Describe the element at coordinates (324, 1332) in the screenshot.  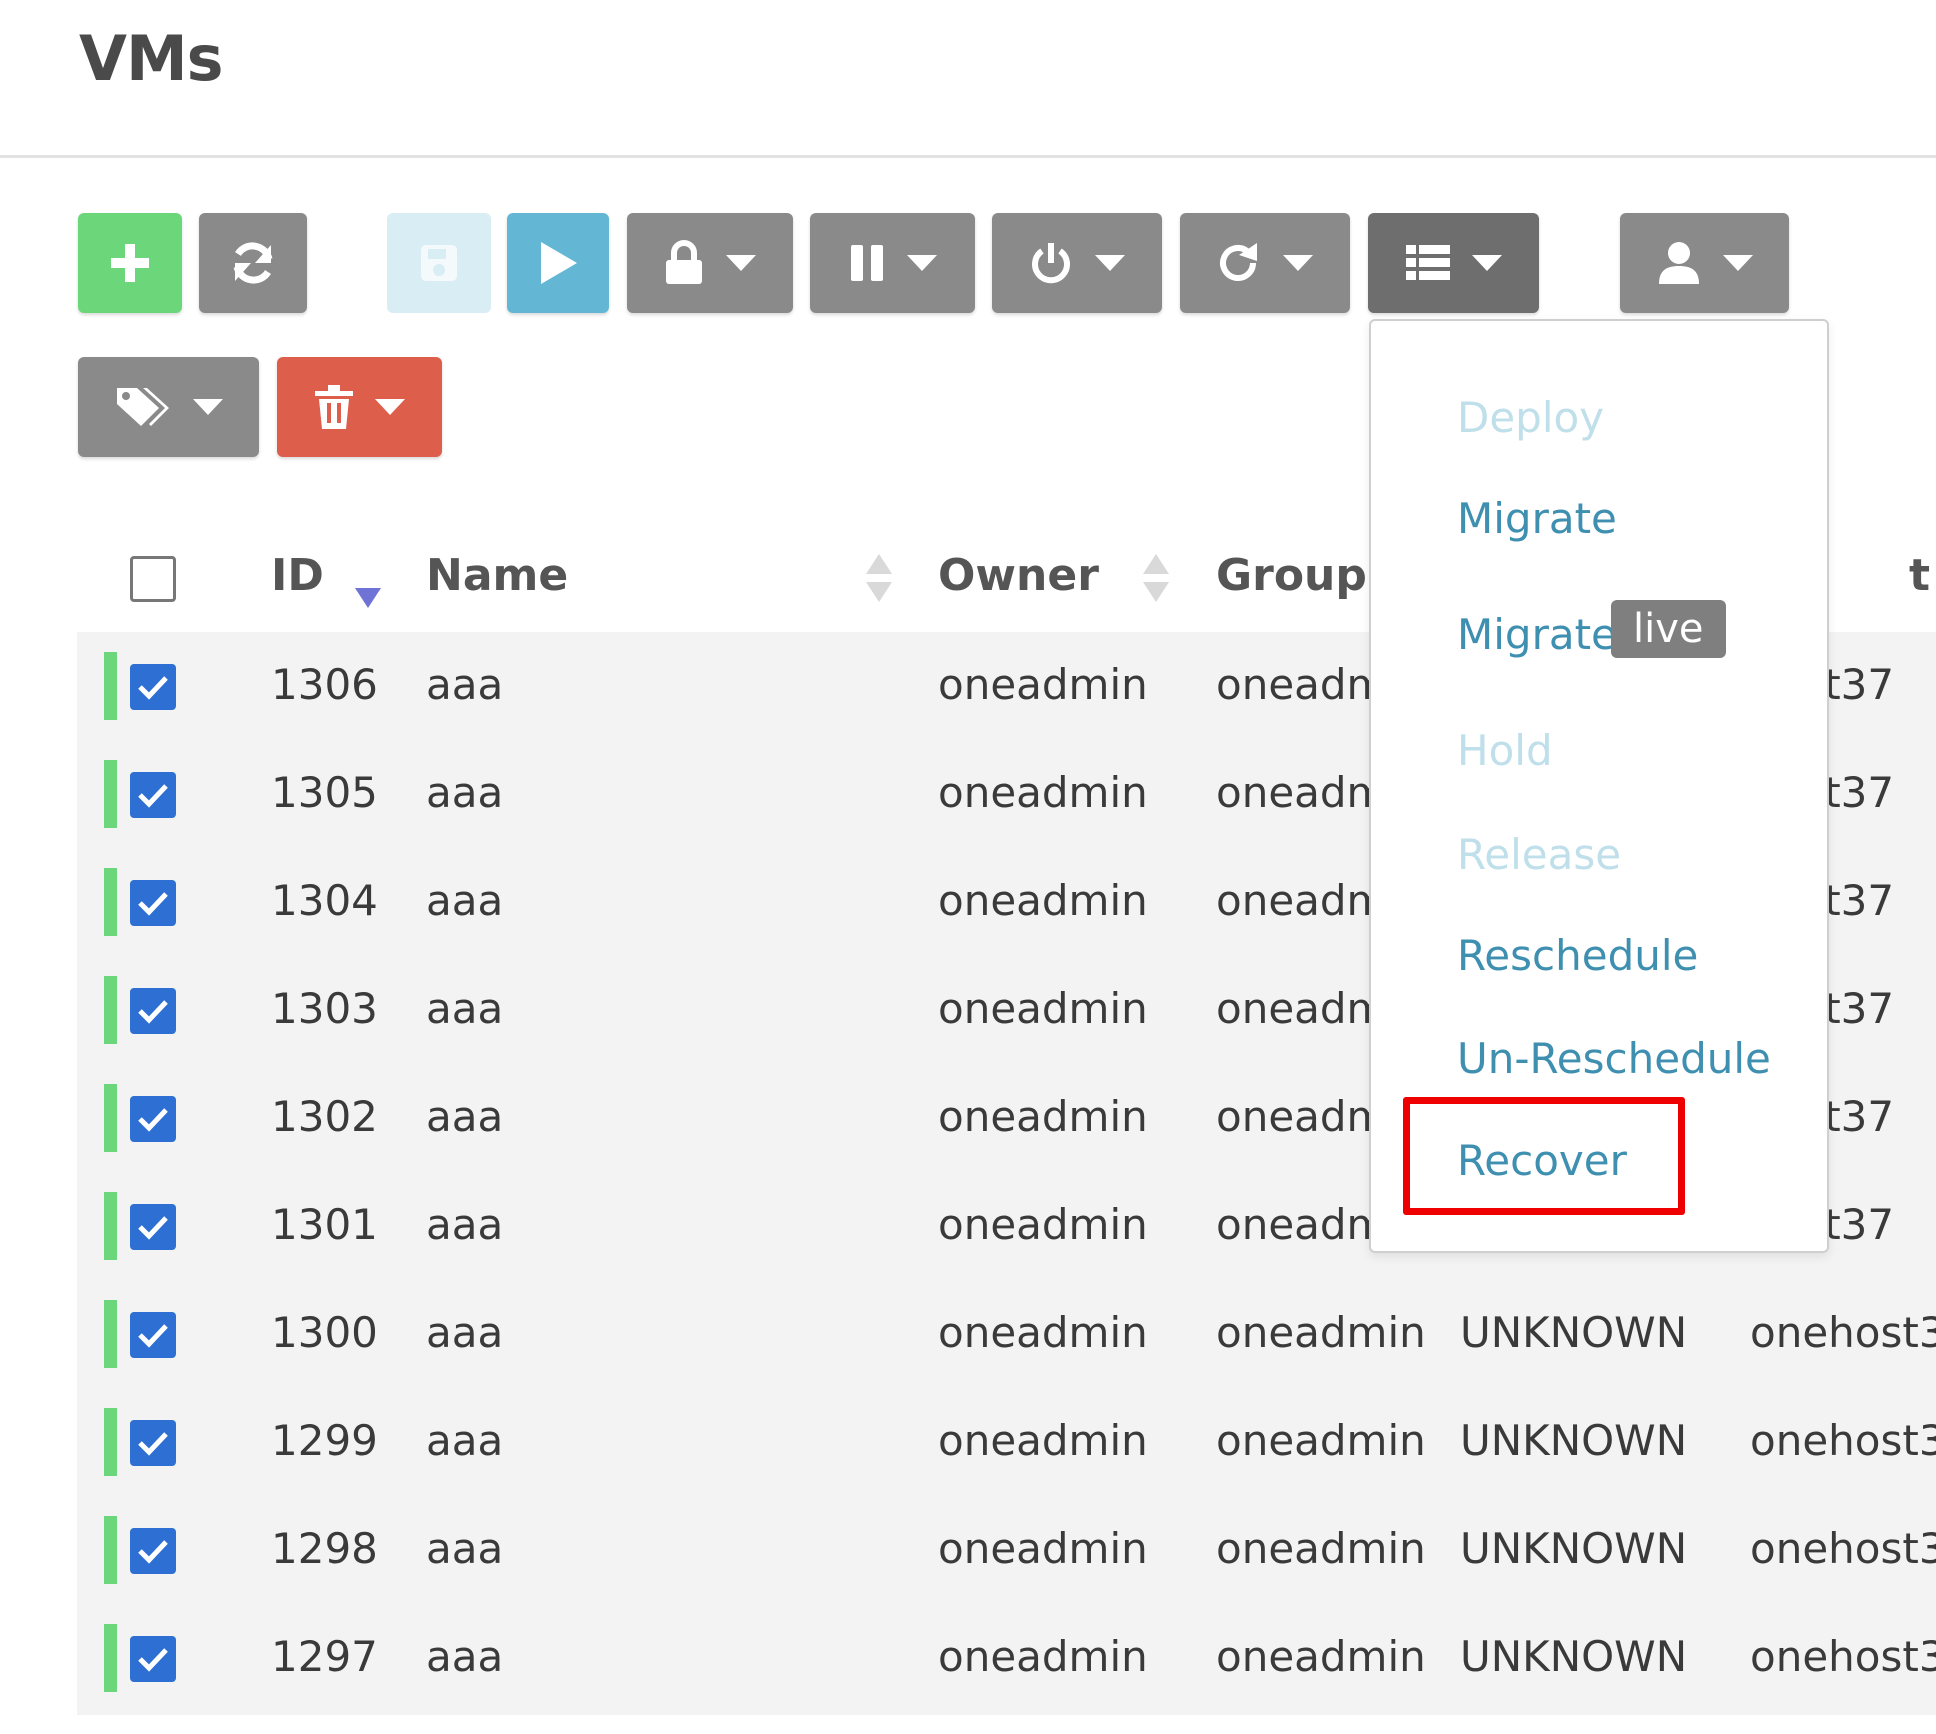
I see `cell-id: 1300` at that location.